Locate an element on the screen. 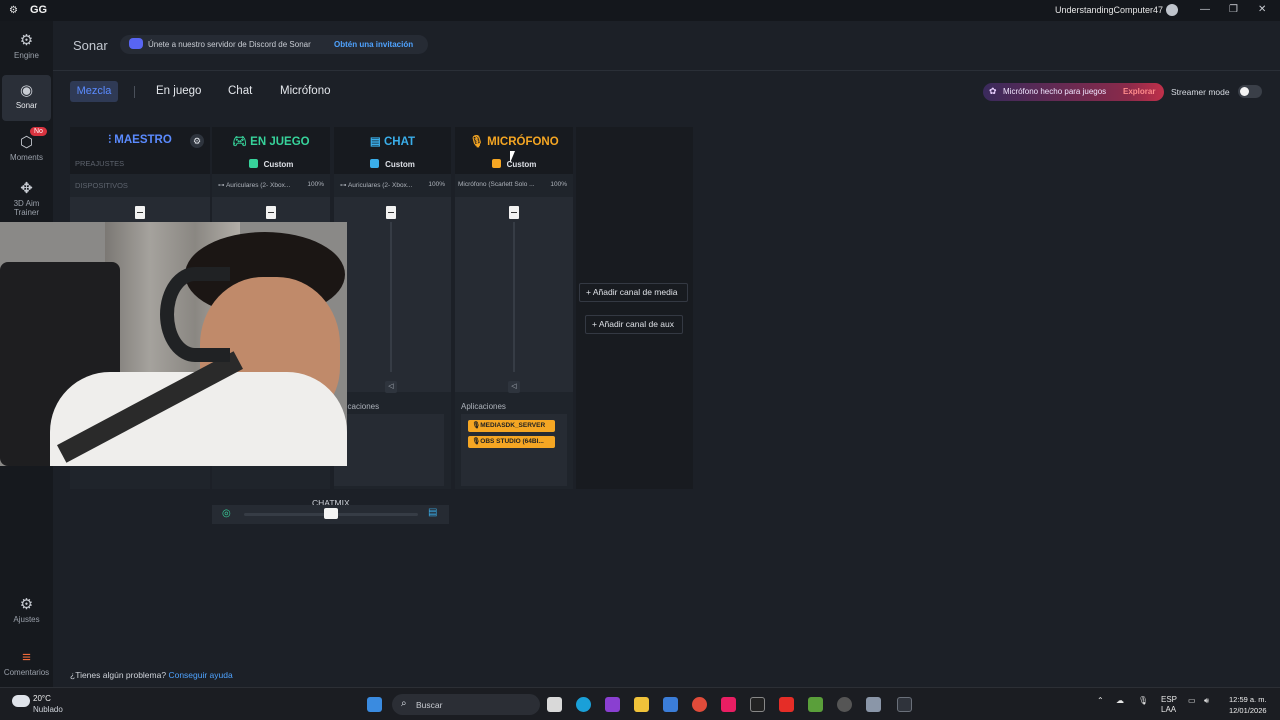  webcam-overlay is located at coordinates (173, 344).